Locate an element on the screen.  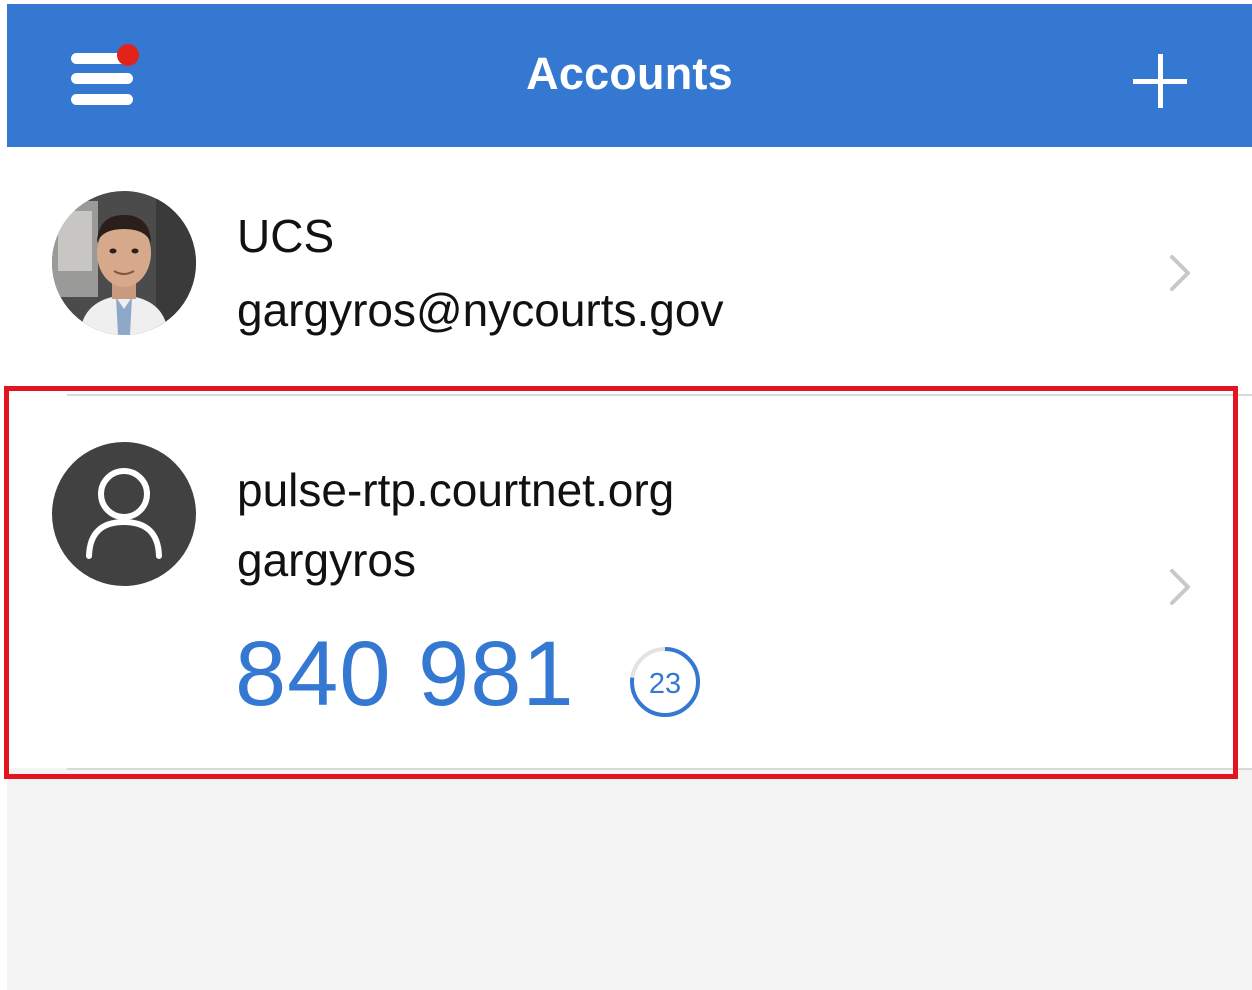
countdown-timer: 23 is located at coordinates (665, 682).